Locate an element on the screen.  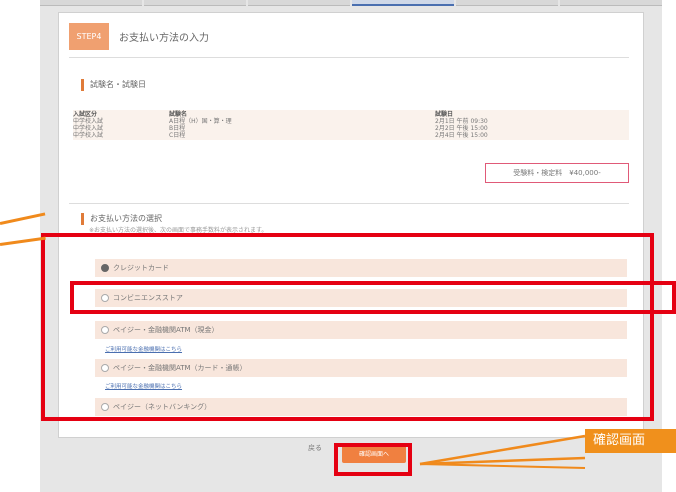
exam-section-heading: 試験名・試験日 is located at coordinates (113, 85).